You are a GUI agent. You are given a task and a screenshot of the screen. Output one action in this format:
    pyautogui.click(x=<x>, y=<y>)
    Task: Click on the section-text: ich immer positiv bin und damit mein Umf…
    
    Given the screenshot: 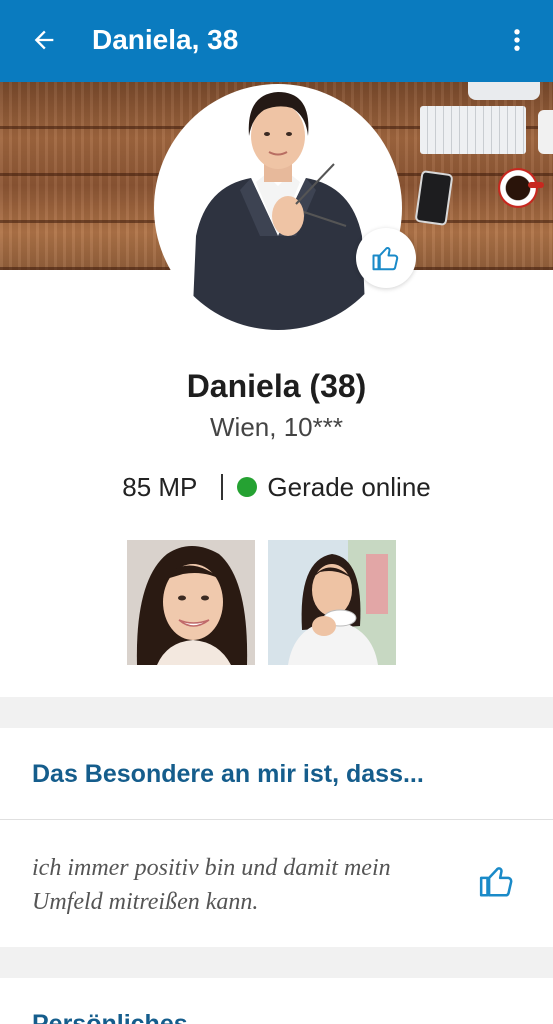 What is the action you would take?
    pyautogui.click(x=211, y=885)
    